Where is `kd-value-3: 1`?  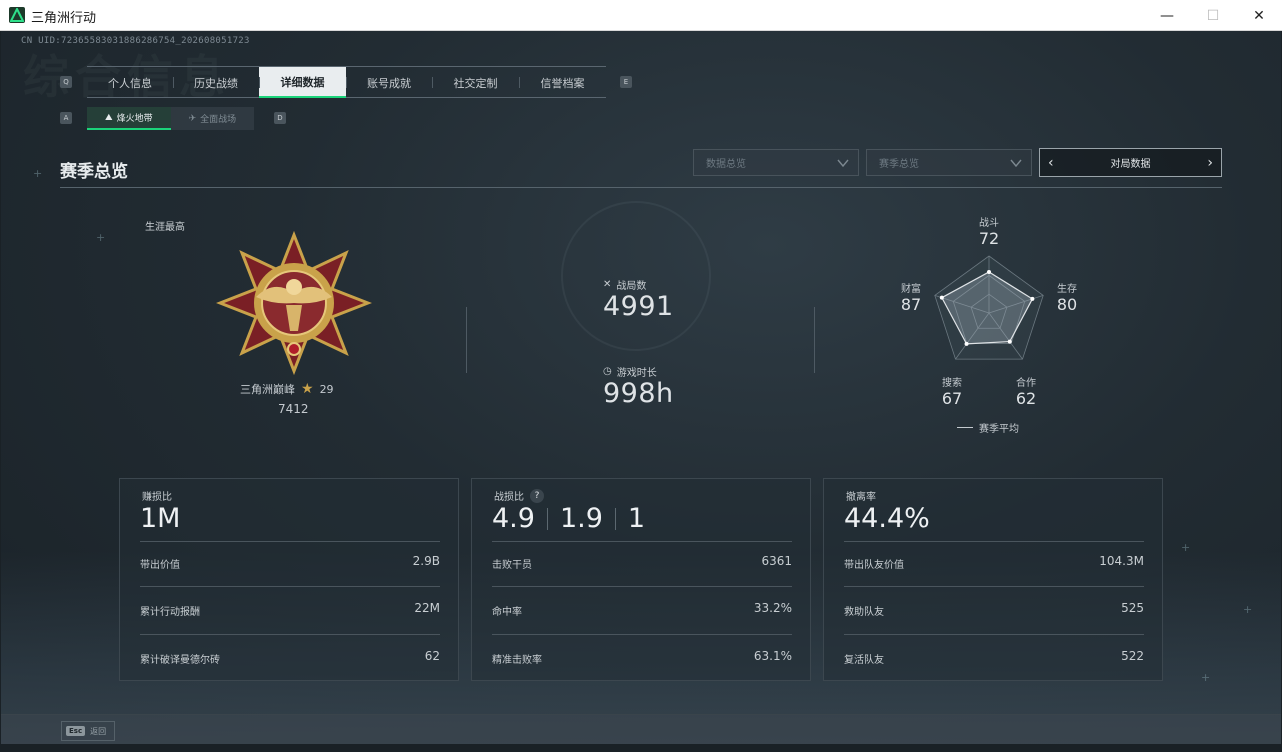
kd-value-3: 1 is located at coordinates (636, 518).